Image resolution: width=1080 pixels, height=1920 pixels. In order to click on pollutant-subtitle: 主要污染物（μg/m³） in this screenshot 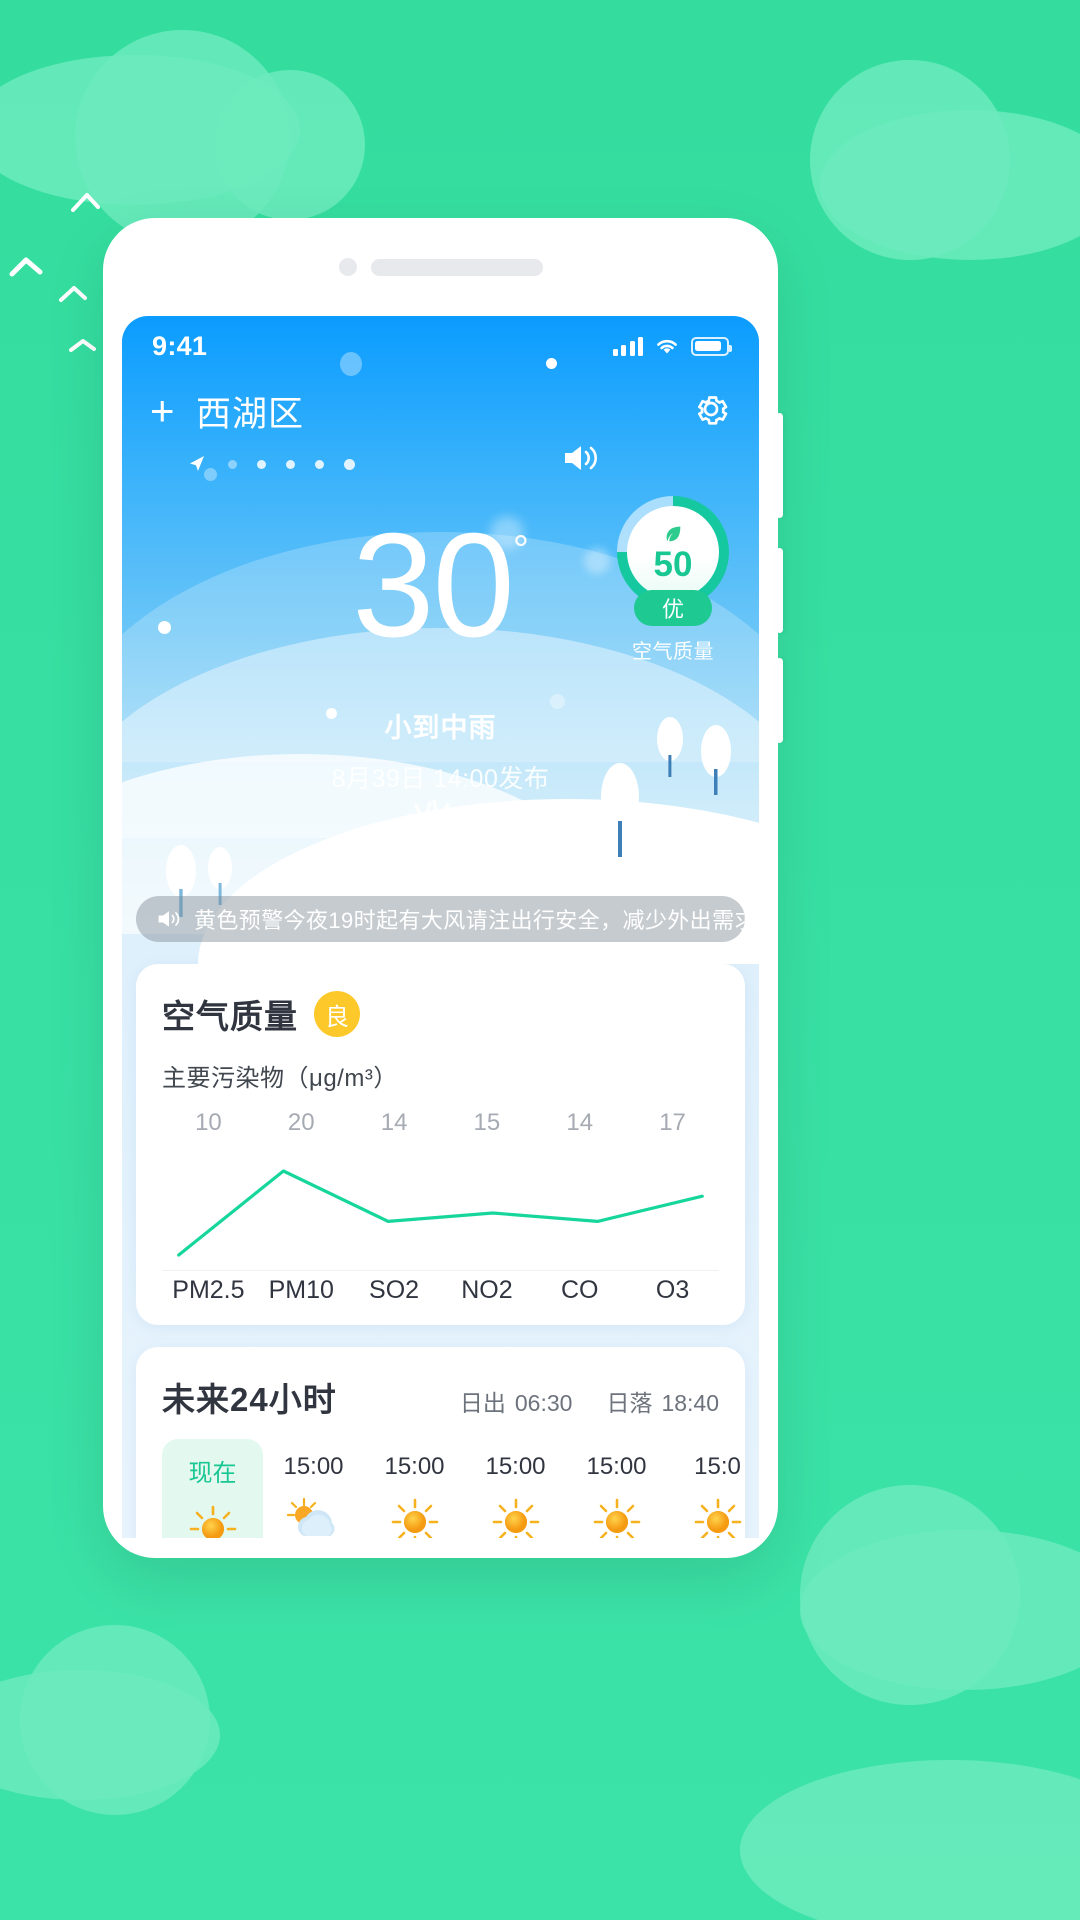, I will do `click(280, 1078)`.